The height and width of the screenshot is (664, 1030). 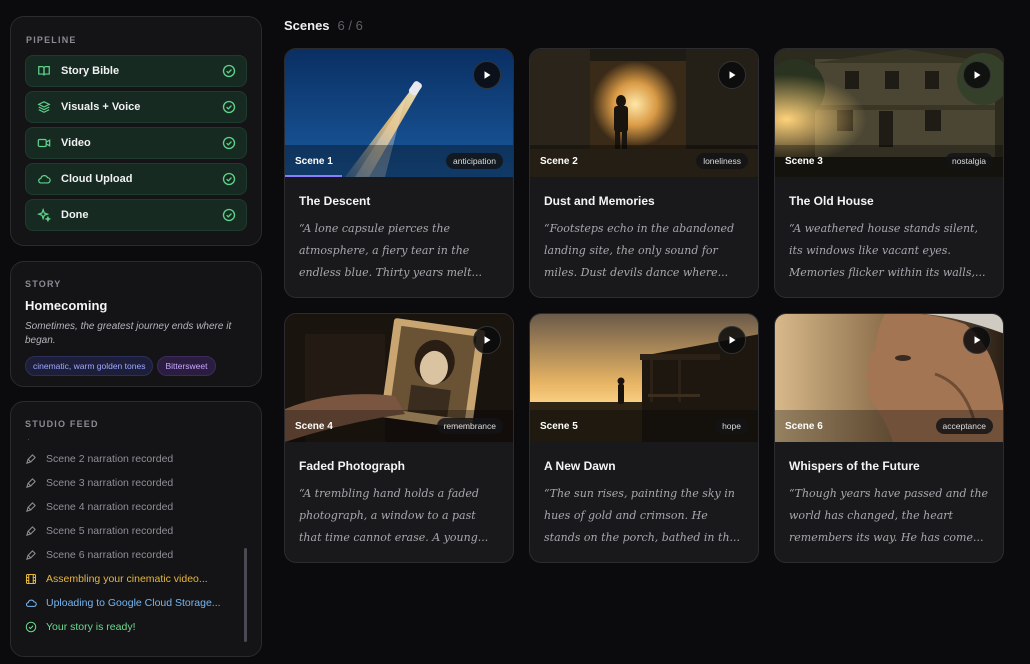 What do you see at coordinates (804, 426) in the screenshot?
I see `scene-number: Scene 6` at bounding box center [804, 426].